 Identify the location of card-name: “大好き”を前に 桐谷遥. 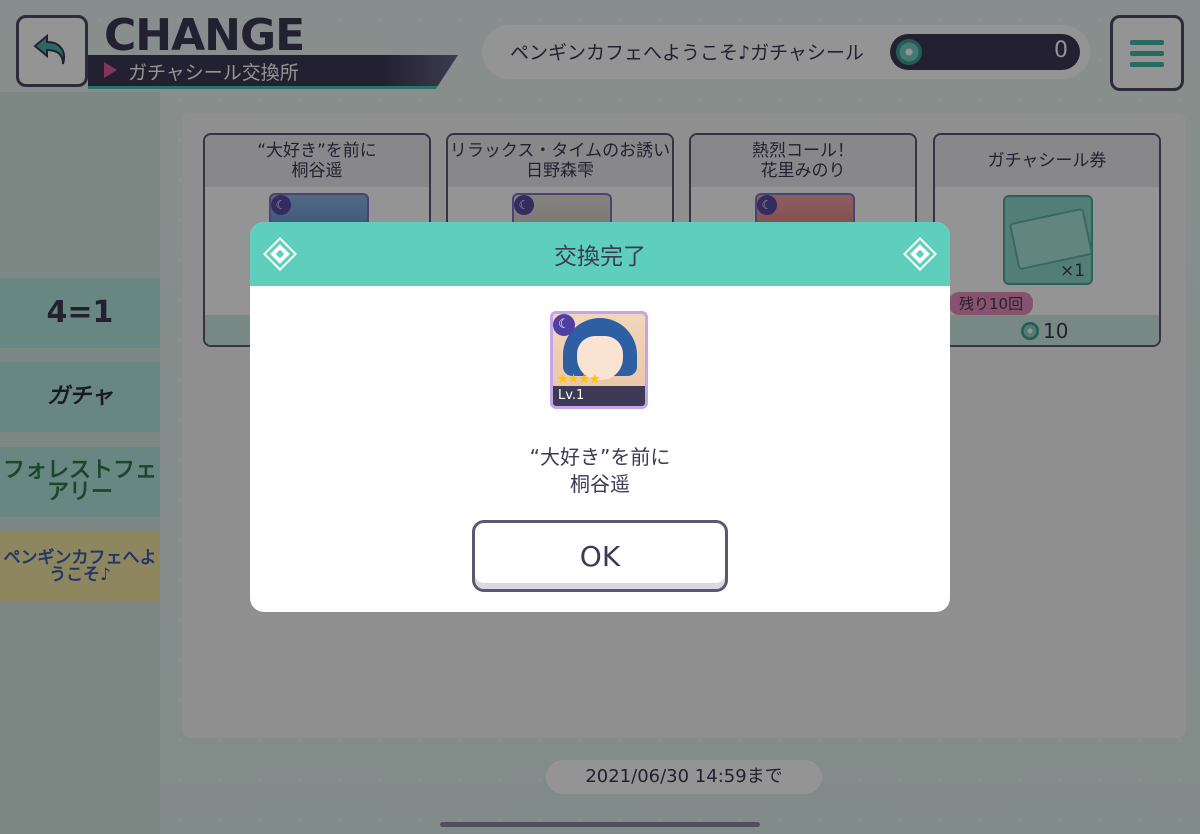
(600, 471).